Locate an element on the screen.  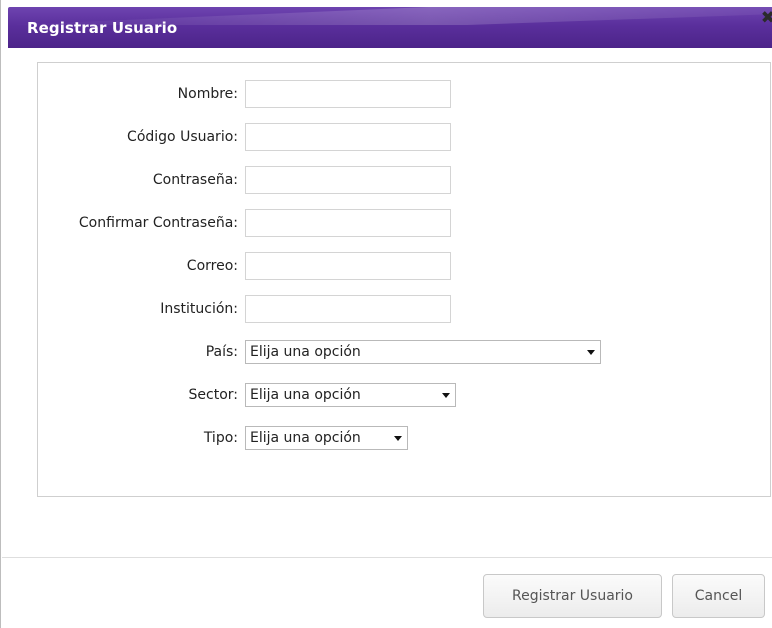
dialog-titlebar: Registrar Usuario is located at coordinates (390, 27).